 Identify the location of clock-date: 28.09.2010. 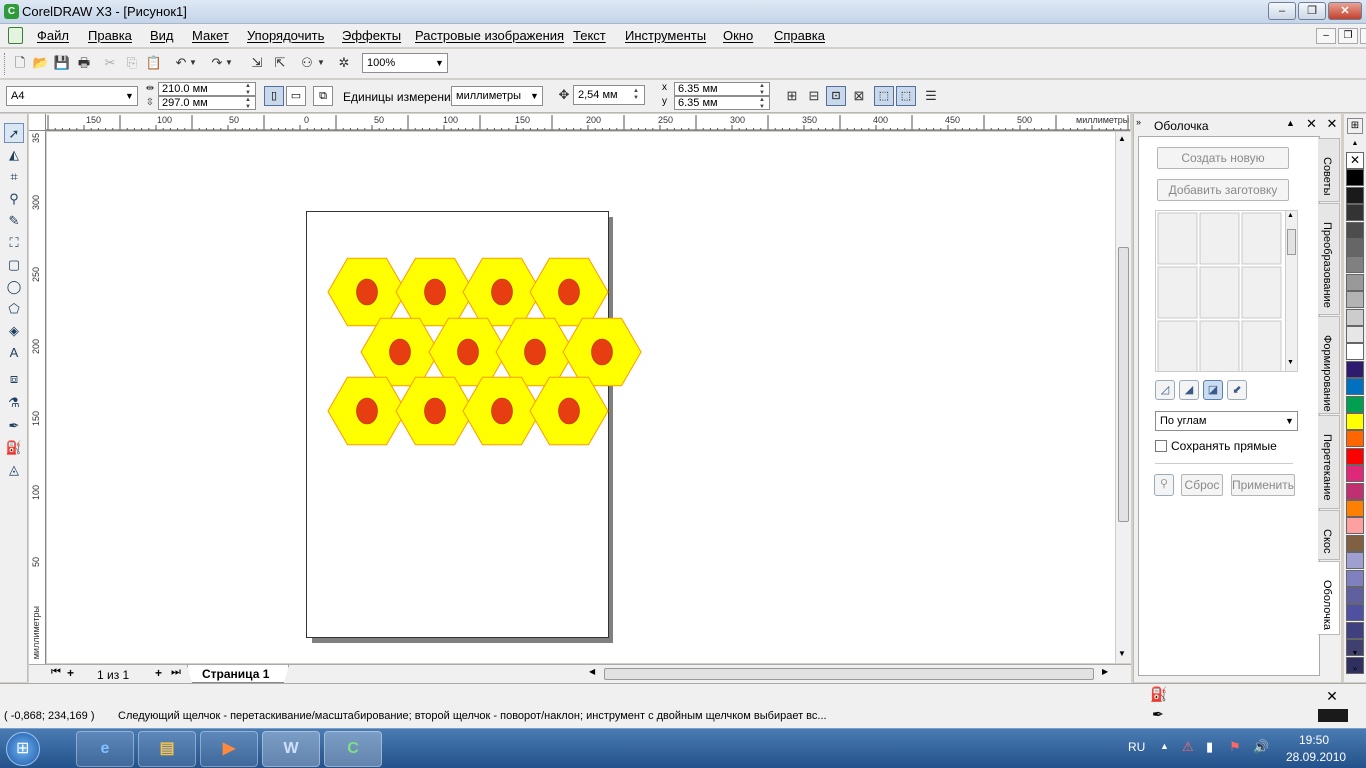
(1316, 757).